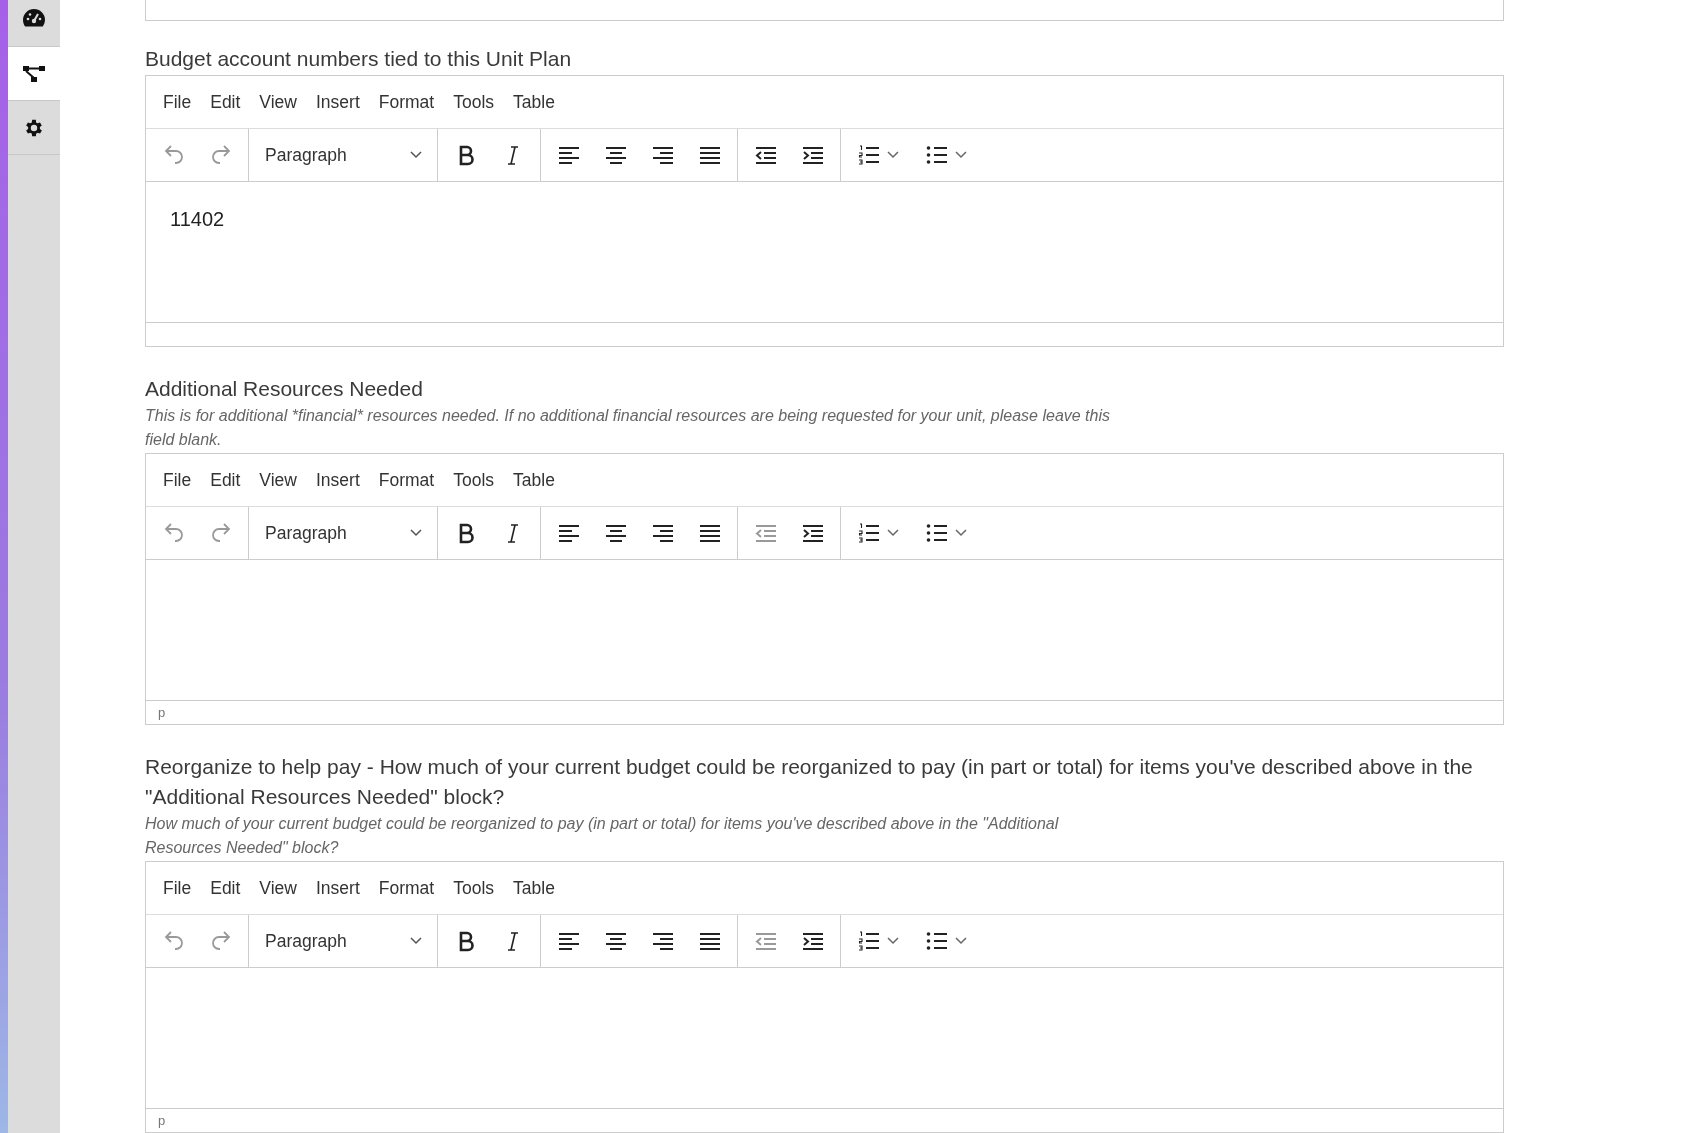 The height and width of the screenshot is (1133, 1686). I want to click on field-label: Reorganize to help pay - How much of your current budget could be reorganized to pay (in part or total) for items you've described above in the "Additional Resources Needed" block?, so click(809, 782).